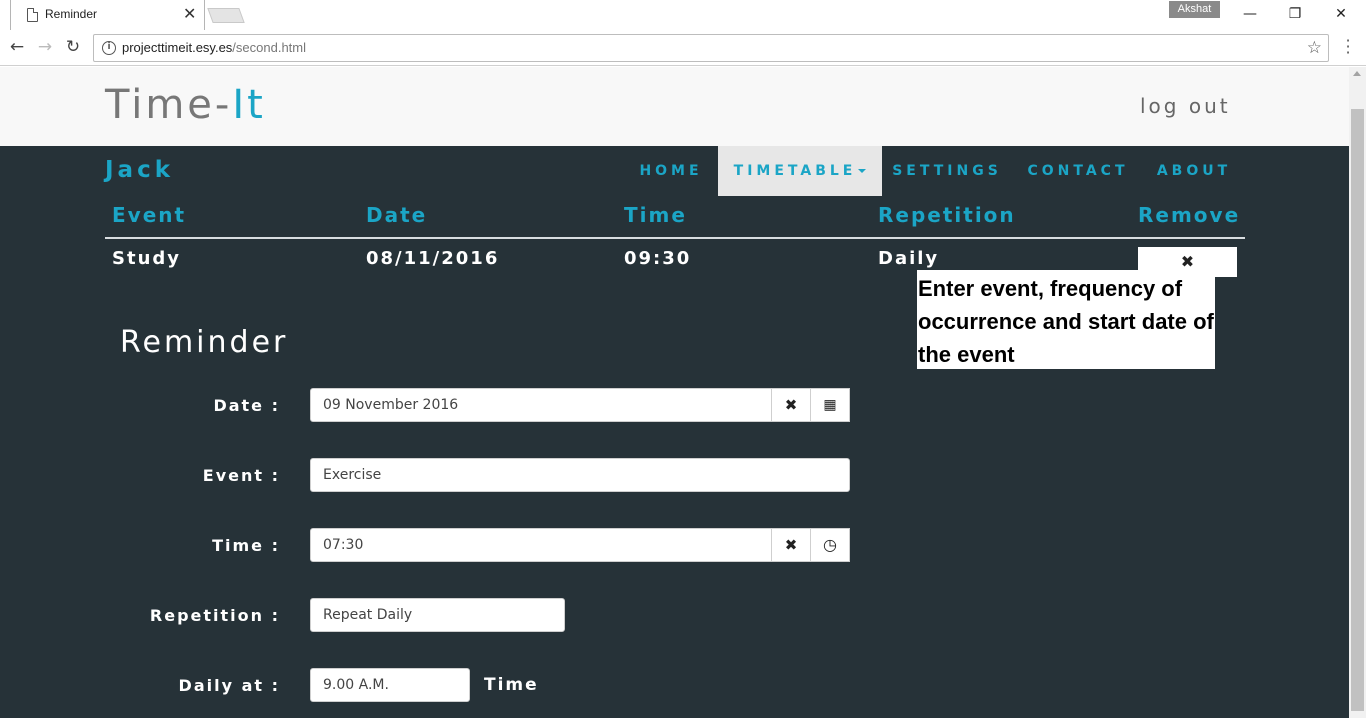 This screenshot has height=718, width=1366. What do you see at coordinates (73, 47) in the screenshot?
I see `reload-icon: ↻` at bounding box center [73, 47].